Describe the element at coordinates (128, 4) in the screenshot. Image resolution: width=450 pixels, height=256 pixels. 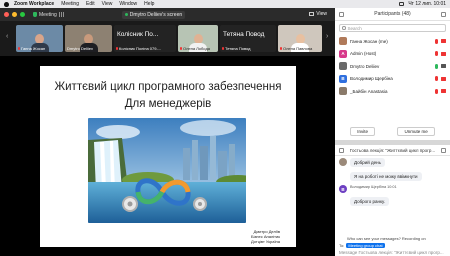
I see `menu-window: Window` at that location.